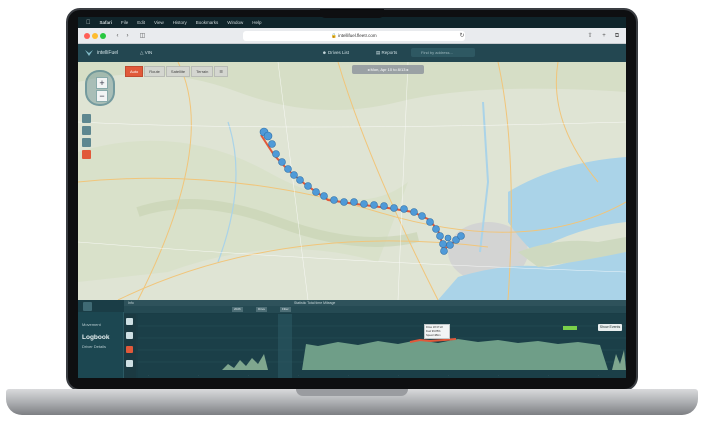 Image resolution: width=704 pixels, height=426 pixels. Describe the element at coordinates (378, 52) in the screenshot. I see `chart-icon: ▤` at that location.